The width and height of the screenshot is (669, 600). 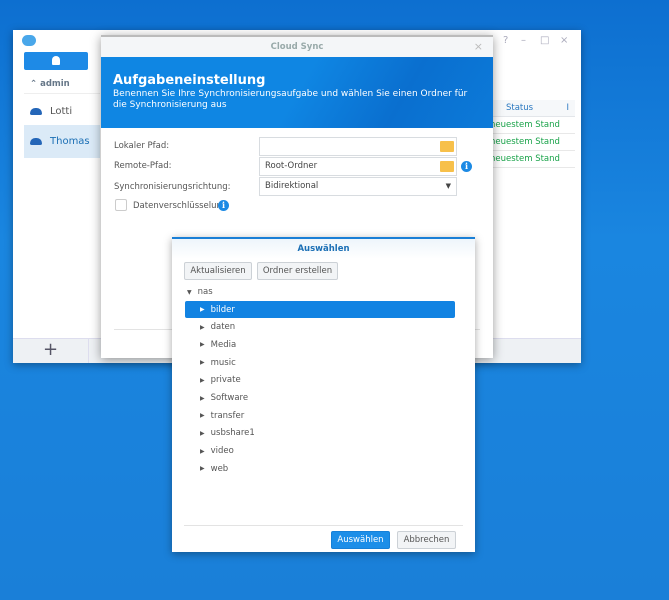 I want to click on tree-root-nas: ▼ nas, so click(x=200, y=292).